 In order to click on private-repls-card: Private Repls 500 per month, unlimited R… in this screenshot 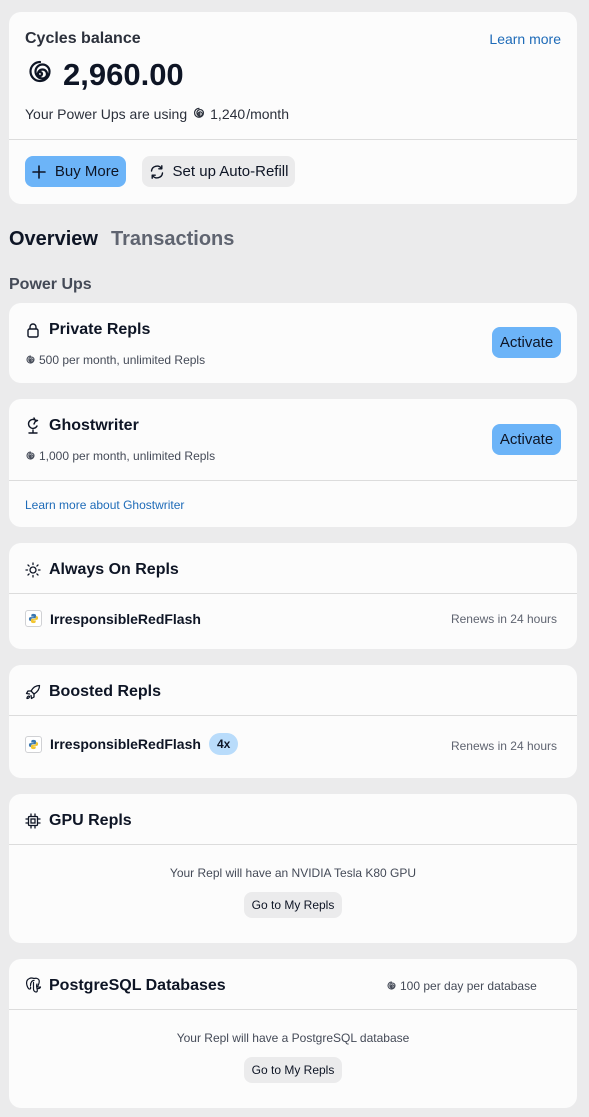, I will do `click(293, 343)`.